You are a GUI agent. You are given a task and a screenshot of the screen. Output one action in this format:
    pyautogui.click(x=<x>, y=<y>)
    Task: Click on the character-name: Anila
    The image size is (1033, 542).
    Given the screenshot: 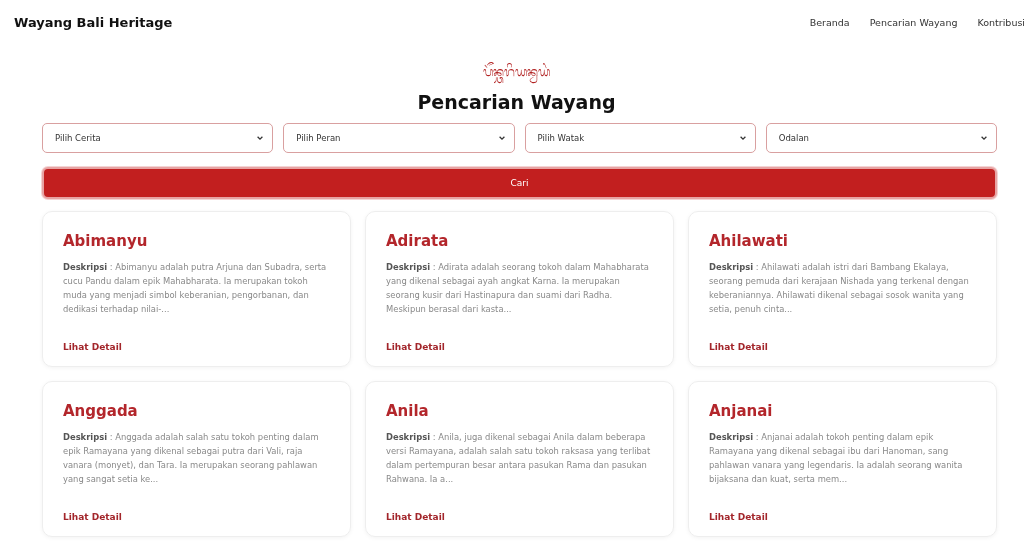 What is the action you would take?
    pyautogui.click(x=407, y=411)
    